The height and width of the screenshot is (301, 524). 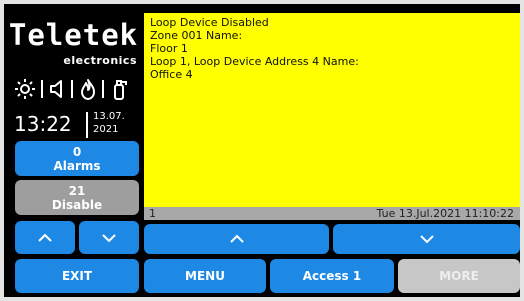 What do you see at coordinates (459, 276) in the screenshot?
I see `more-button: MORE` at bounding box center [459, 276].